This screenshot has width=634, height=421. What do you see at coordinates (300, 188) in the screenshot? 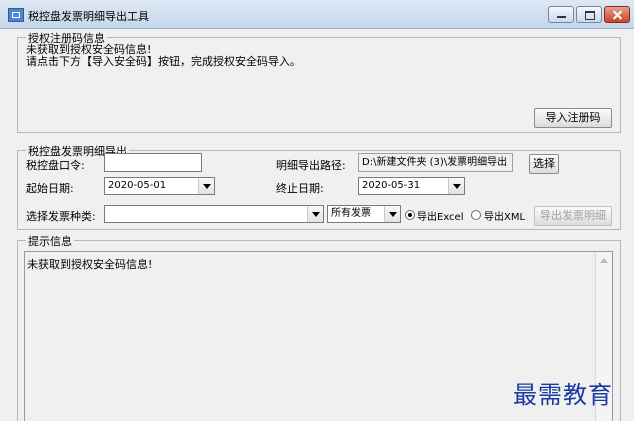
I see `end-date-label: 终止日期:` at bounding box center [300, 188].